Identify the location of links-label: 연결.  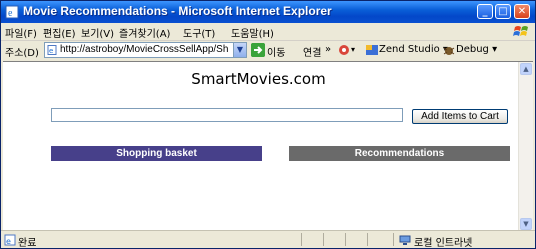
(312, 51).